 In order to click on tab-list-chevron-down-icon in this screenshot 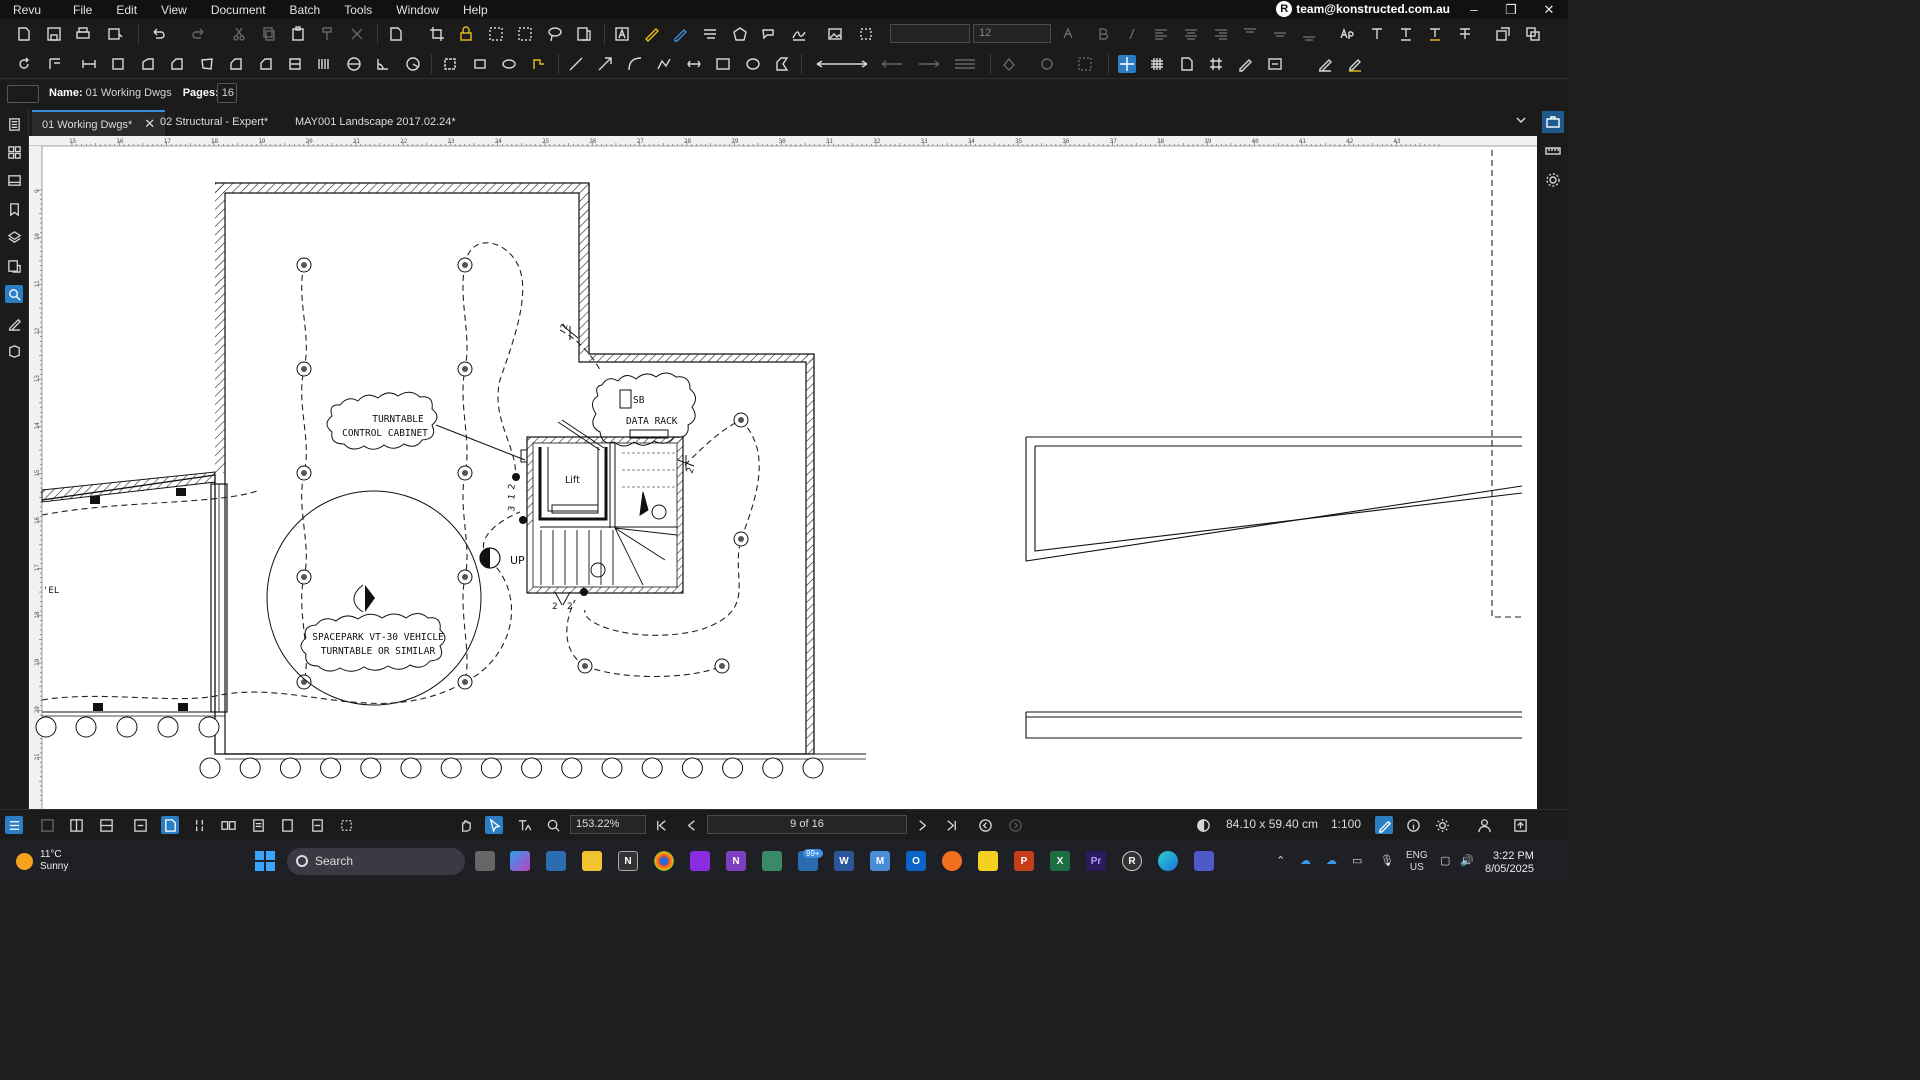, I will do `click(1521, 120)`.